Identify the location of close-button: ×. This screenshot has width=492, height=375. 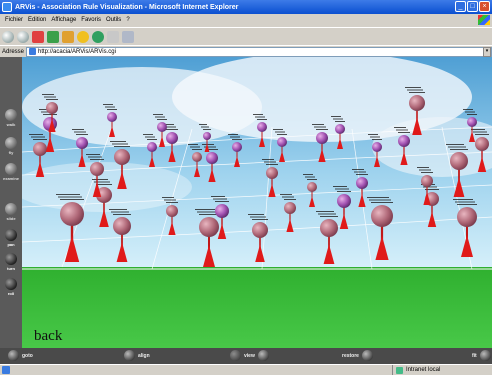
(484, 6).